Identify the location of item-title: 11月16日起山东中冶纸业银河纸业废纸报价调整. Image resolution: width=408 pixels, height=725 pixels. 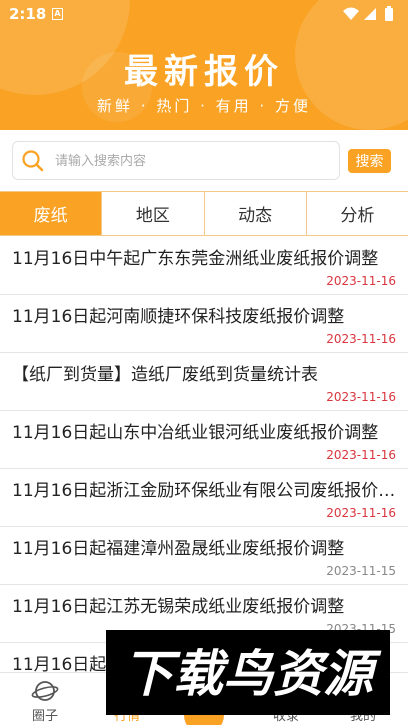
(195, 433).